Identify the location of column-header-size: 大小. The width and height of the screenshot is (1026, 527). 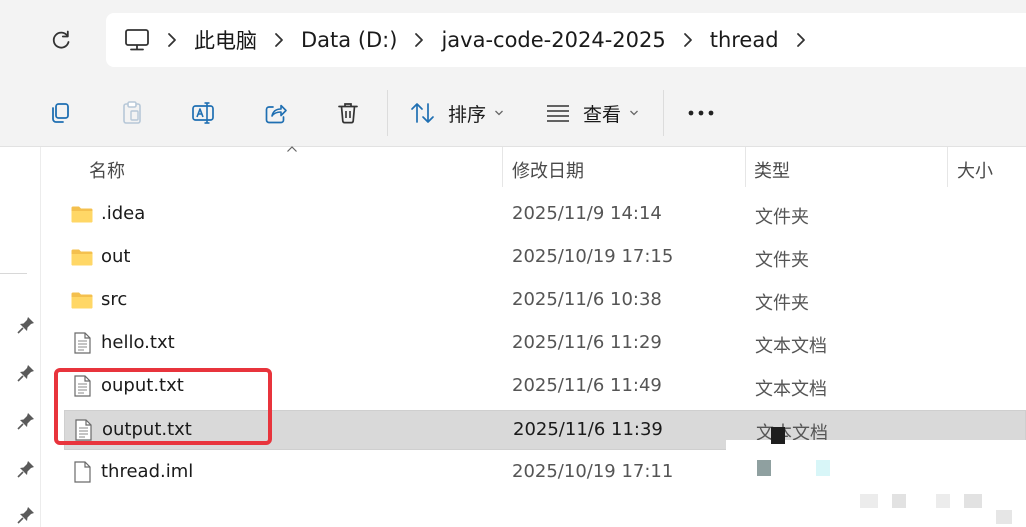
(975, 170).